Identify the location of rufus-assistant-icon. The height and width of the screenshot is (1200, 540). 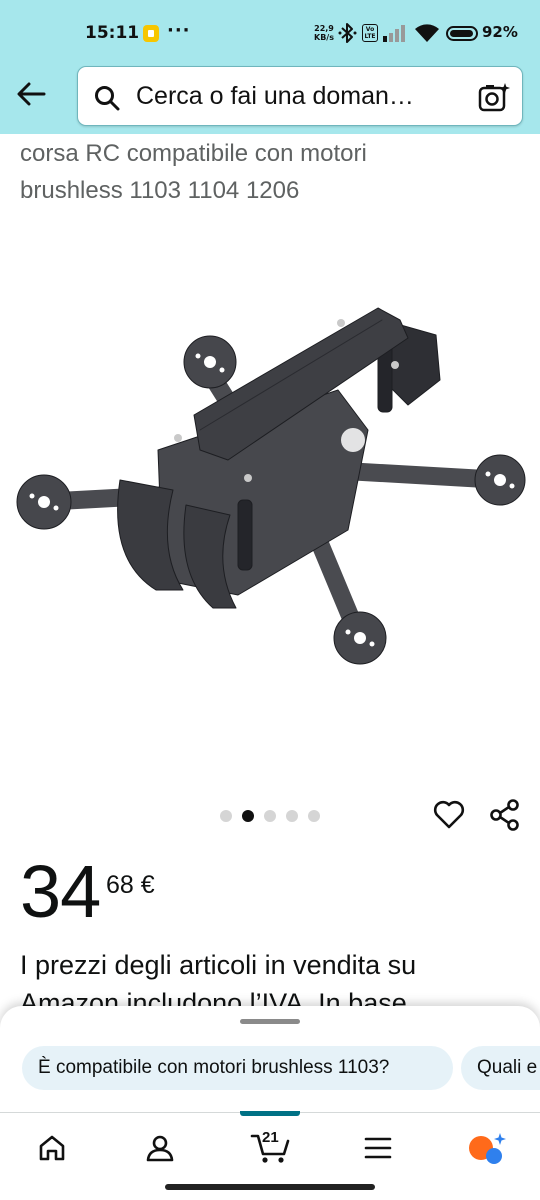
(487, 1148).